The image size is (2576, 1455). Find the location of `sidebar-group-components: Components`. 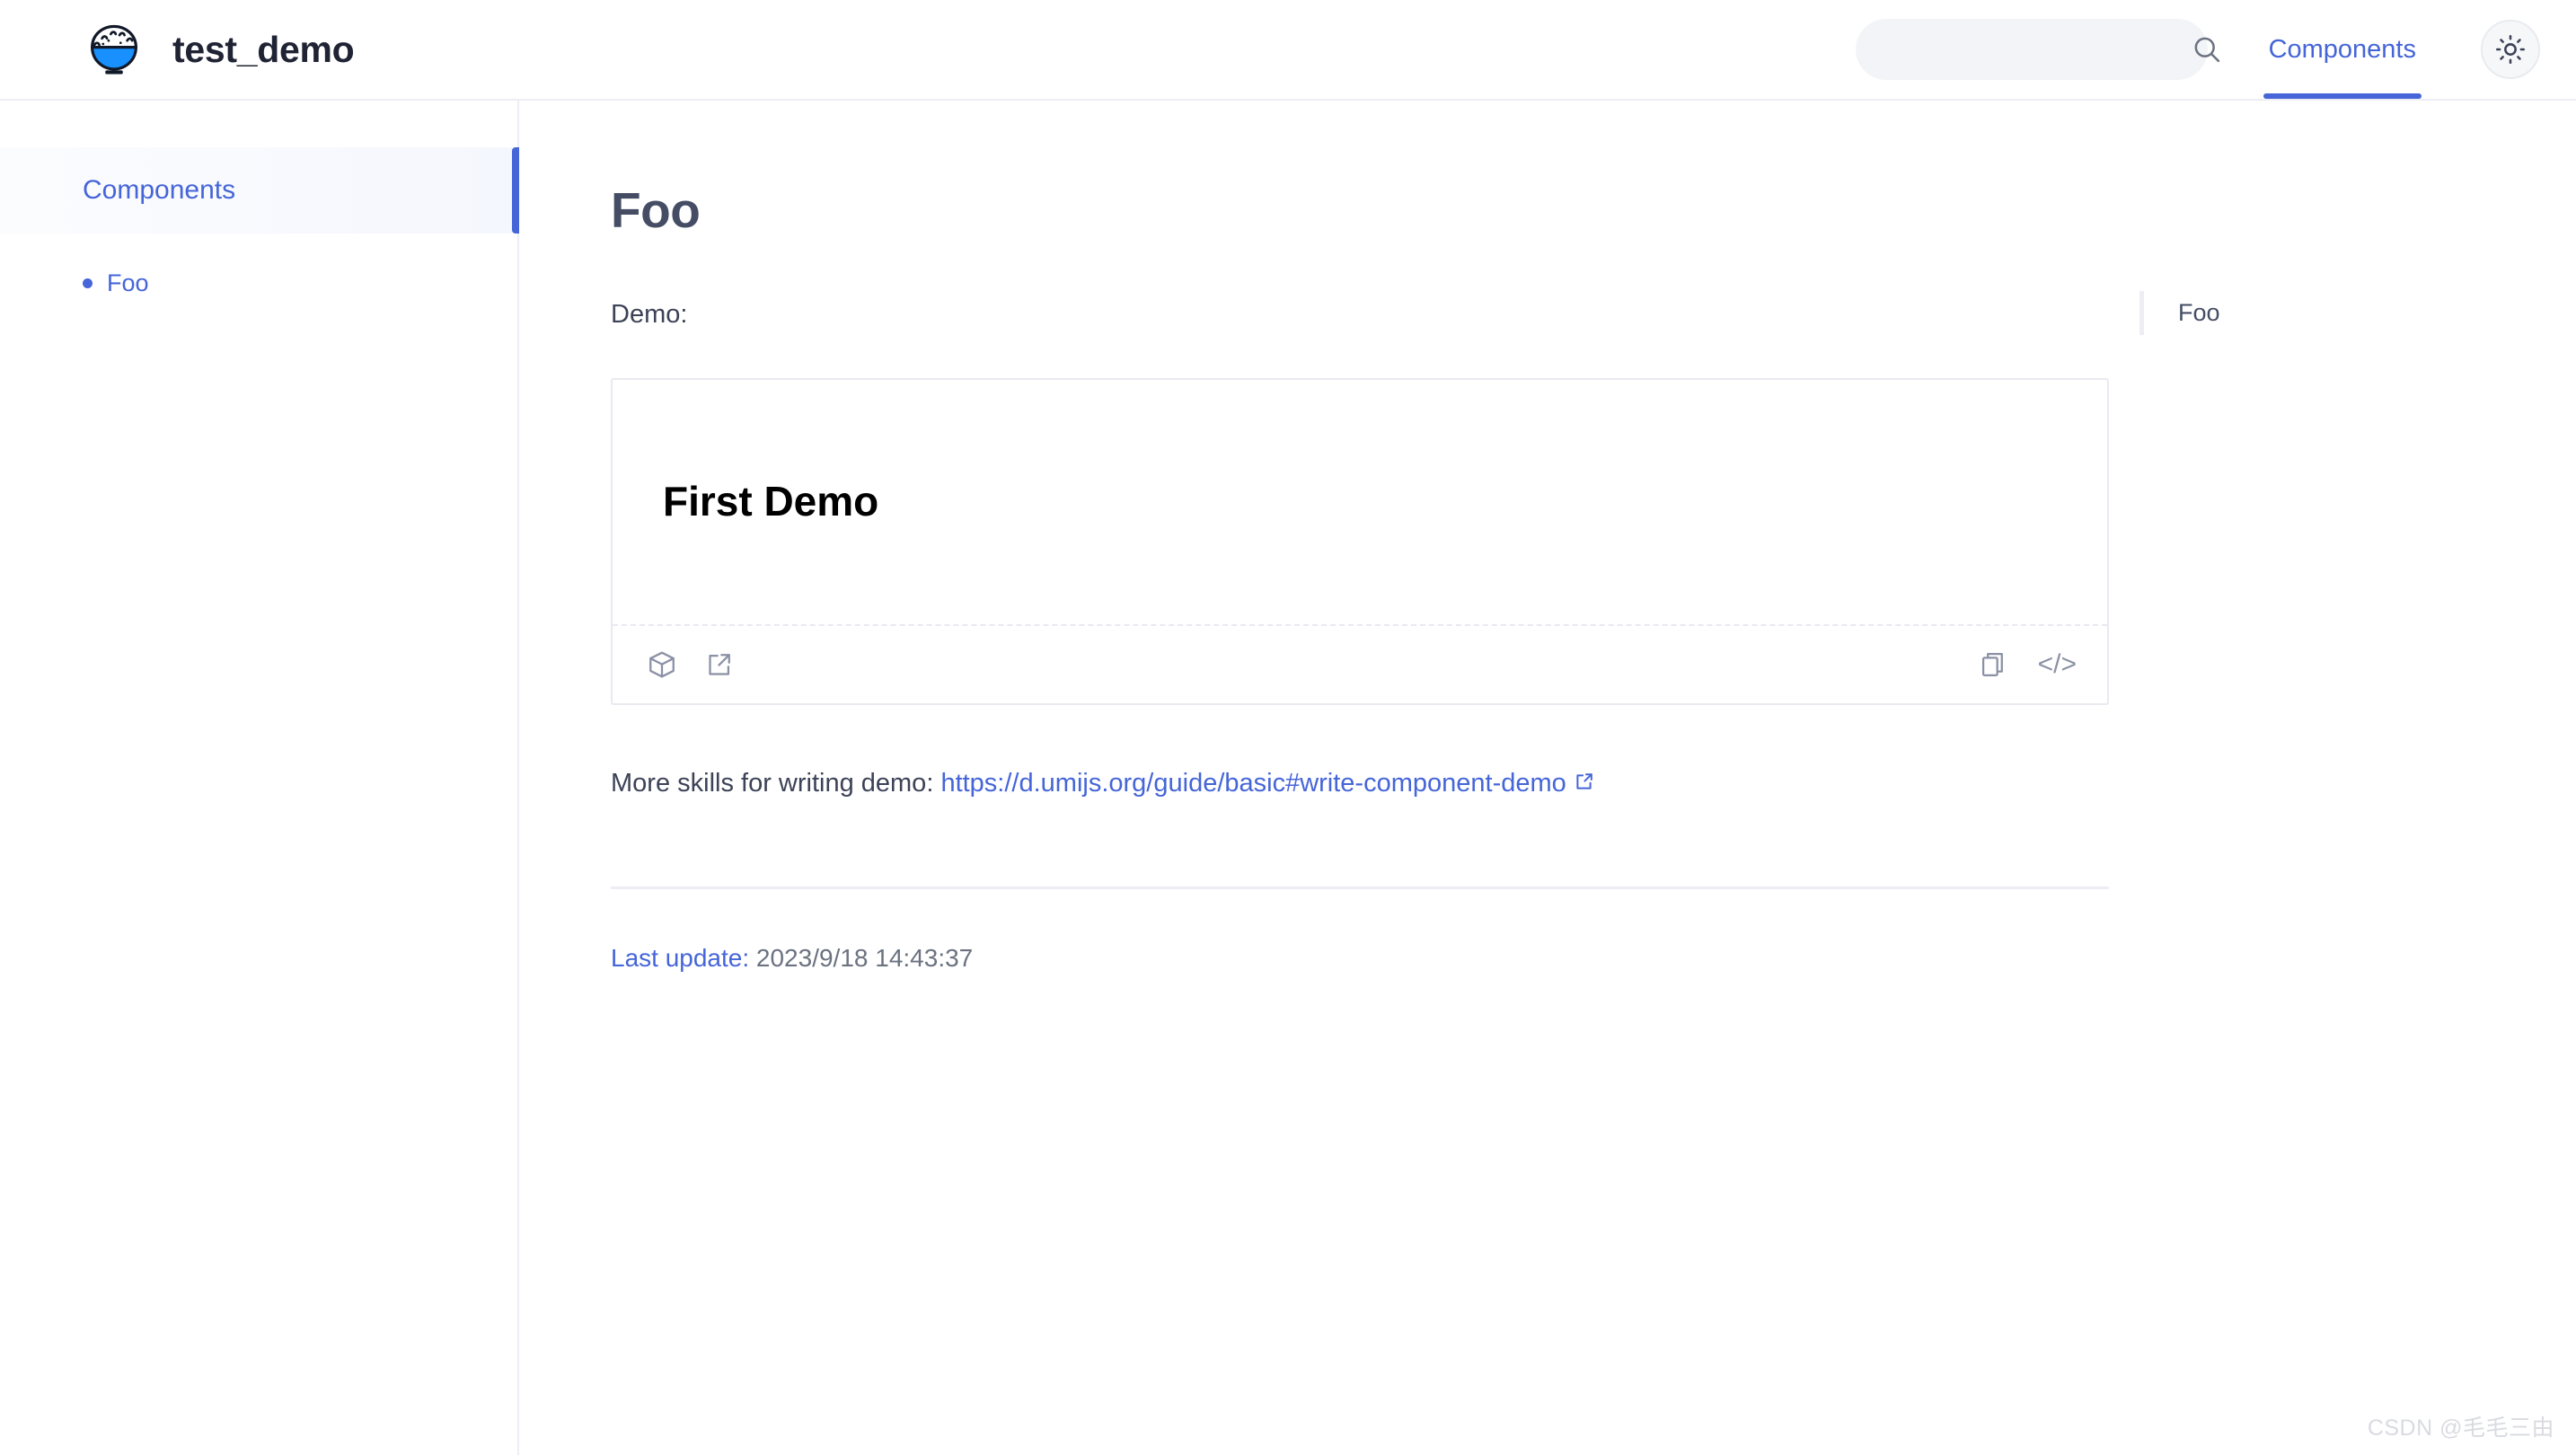

sidebar-group-components: Components is located at coordinates (259, 190).